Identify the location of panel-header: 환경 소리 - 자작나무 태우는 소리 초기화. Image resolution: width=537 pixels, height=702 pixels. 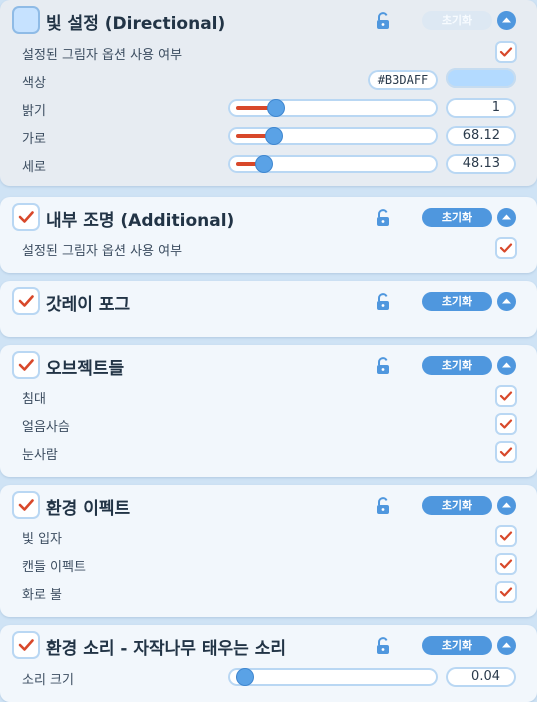
(268, 645).